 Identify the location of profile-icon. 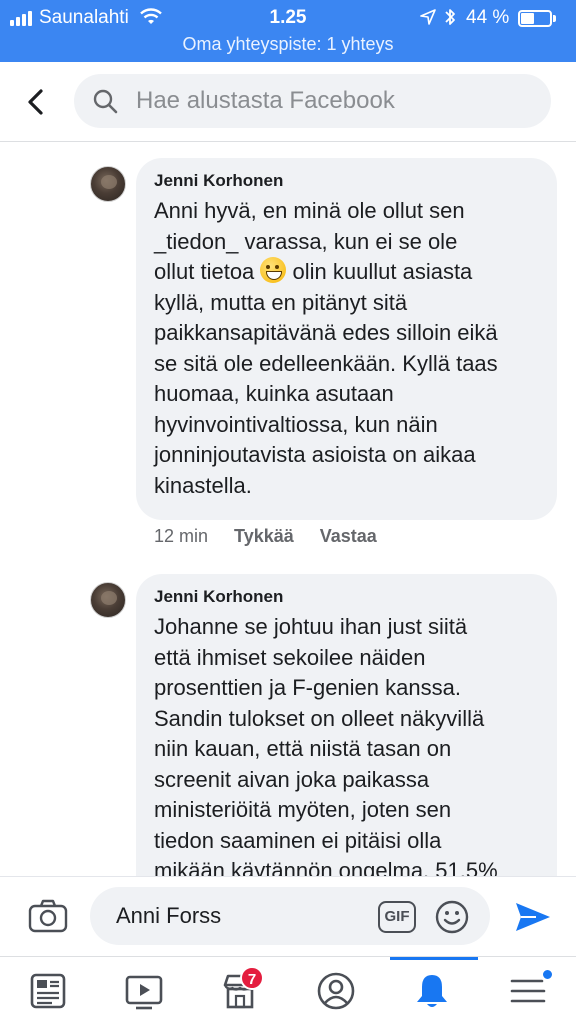
(336, 991).